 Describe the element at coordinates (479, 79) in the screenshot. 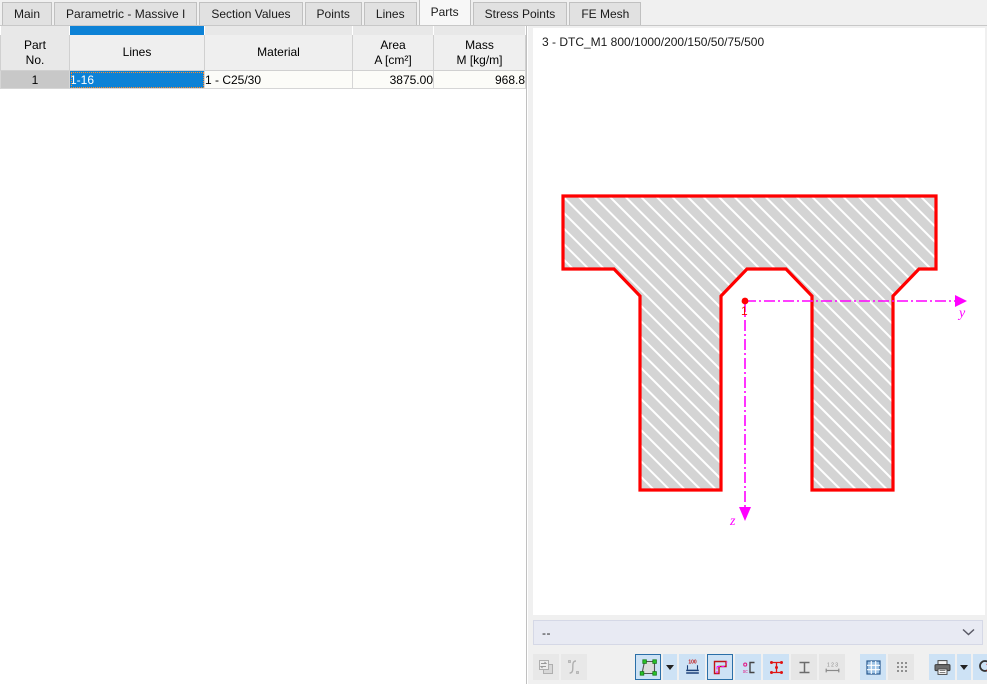

I see `cell-mass: 968.8` at that location.